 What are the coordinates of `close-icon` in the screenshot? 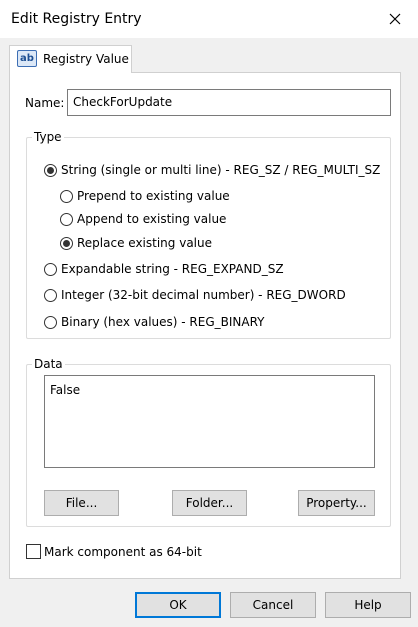 It's located at (395, 19).